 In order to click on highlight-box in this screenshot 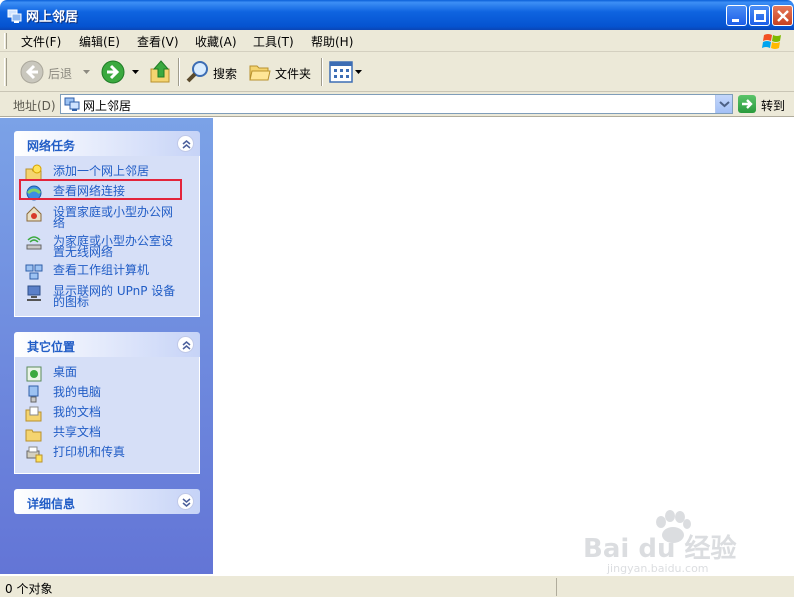, I will do `click(100, 189)`.